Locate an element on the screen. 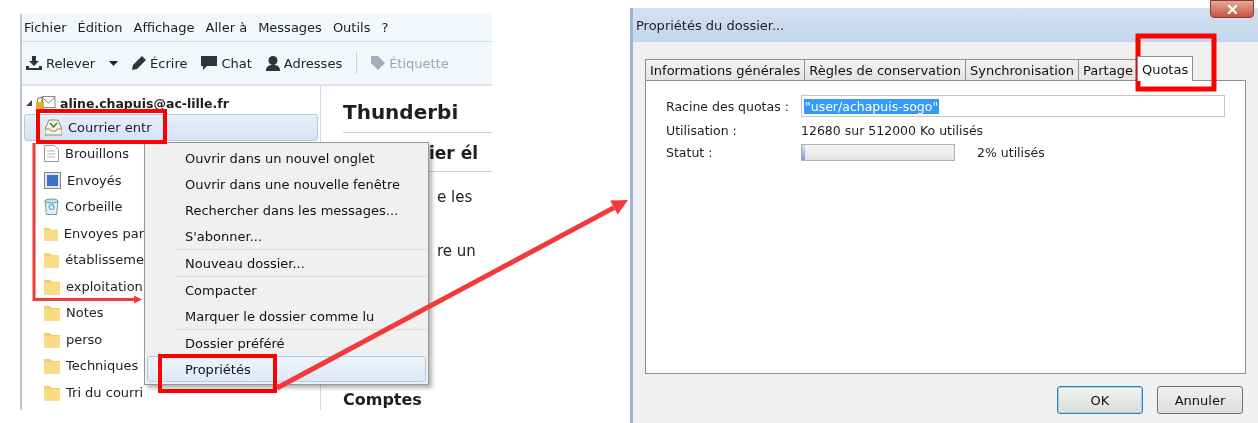  menu-item: Propriétés is located at coordinates (286, 369).